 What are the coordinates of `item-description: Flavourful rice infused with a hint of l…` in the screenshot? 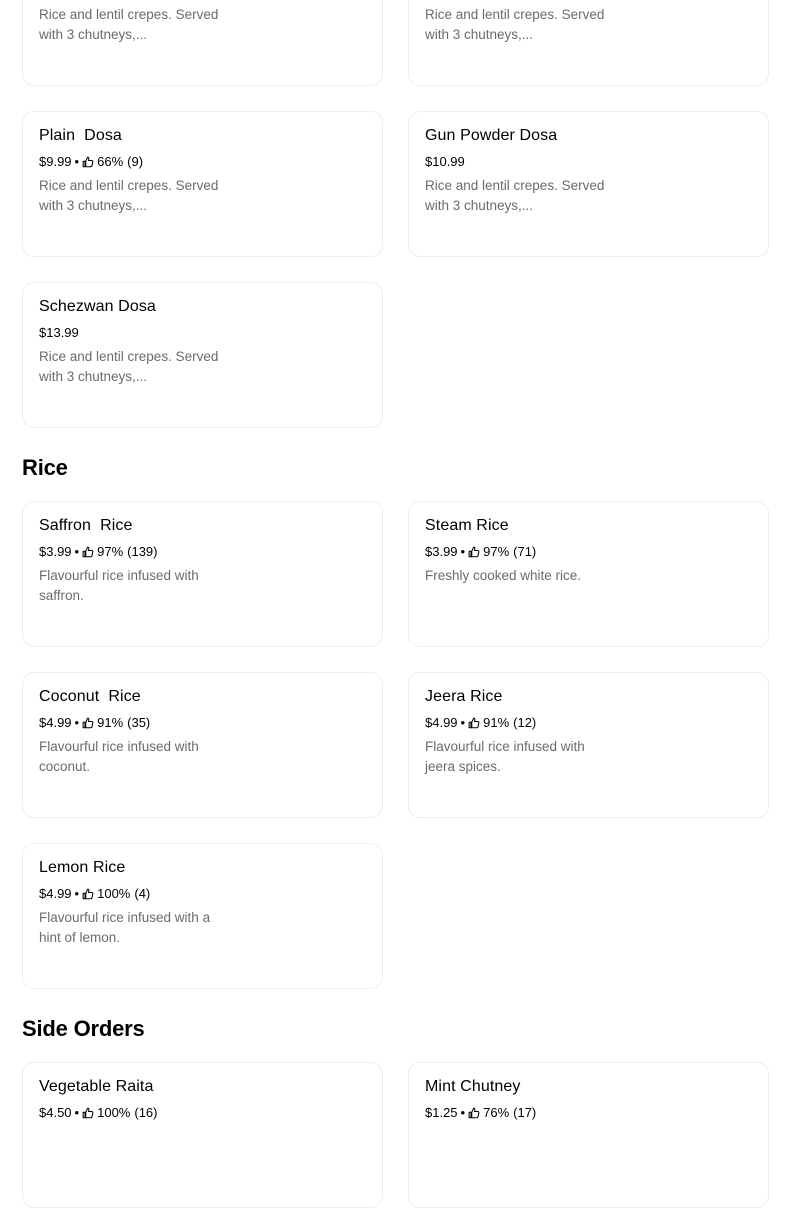 It's located at (125, 927).